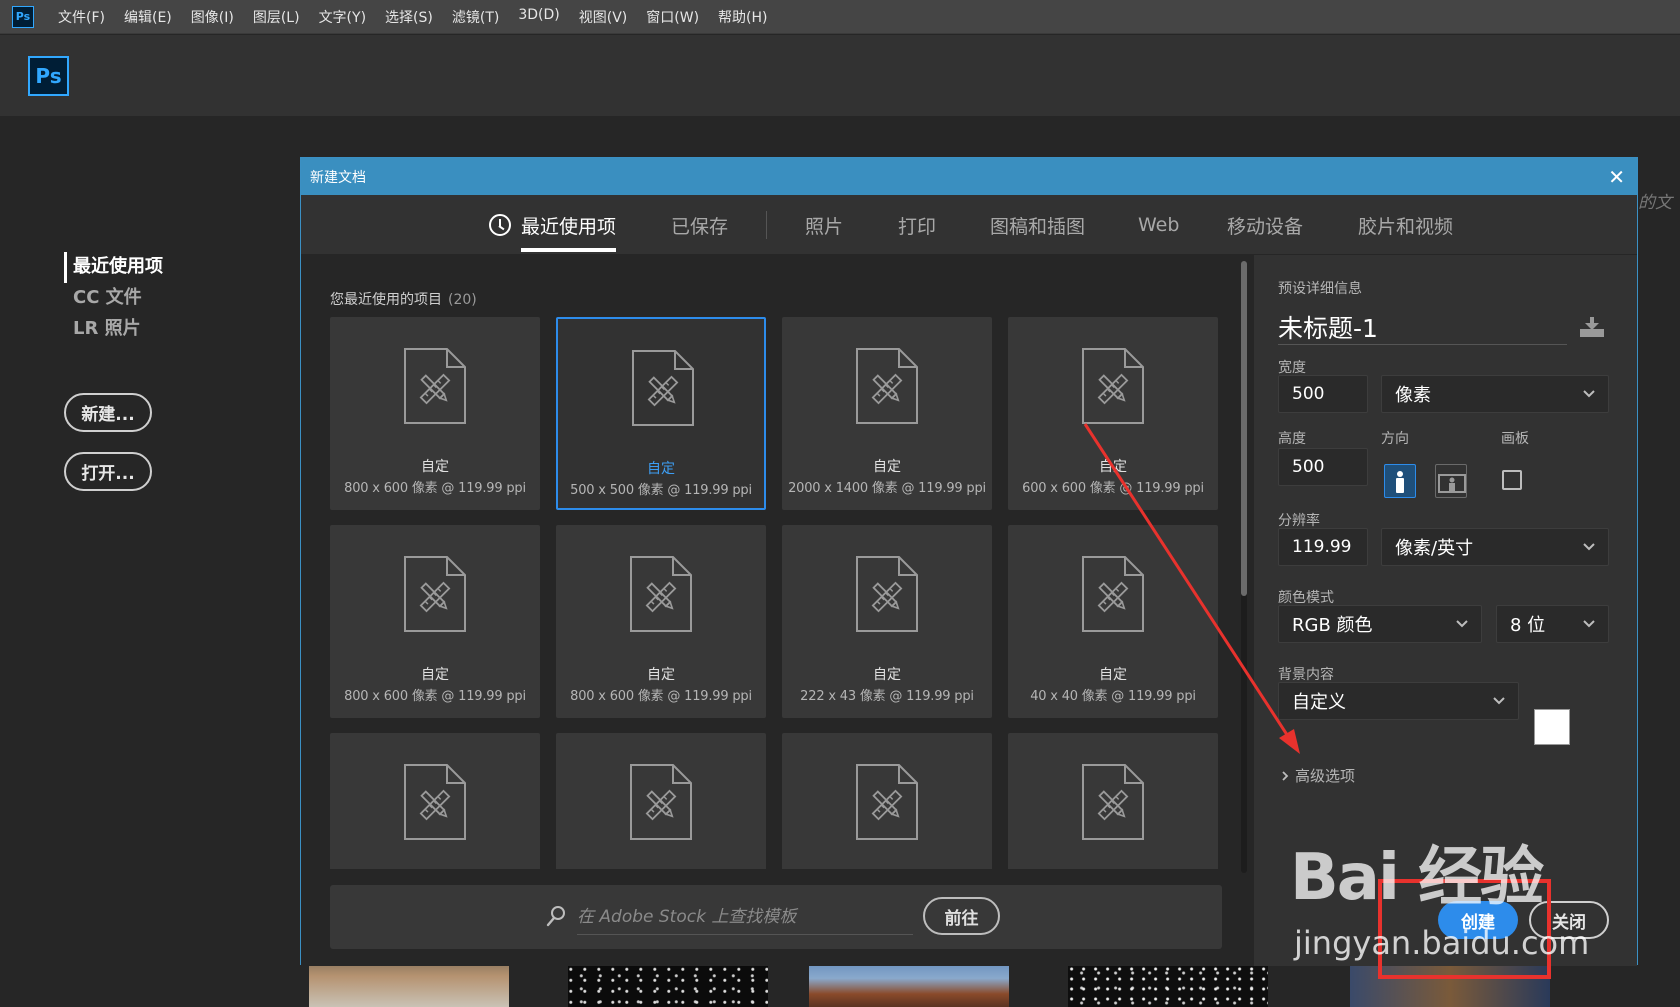 This screenshot has width=1680, height=1007. I want to click on recent-item-card: 自定 2000 x 1400 像素 @ 119.99 ppi, so click(887, 413).